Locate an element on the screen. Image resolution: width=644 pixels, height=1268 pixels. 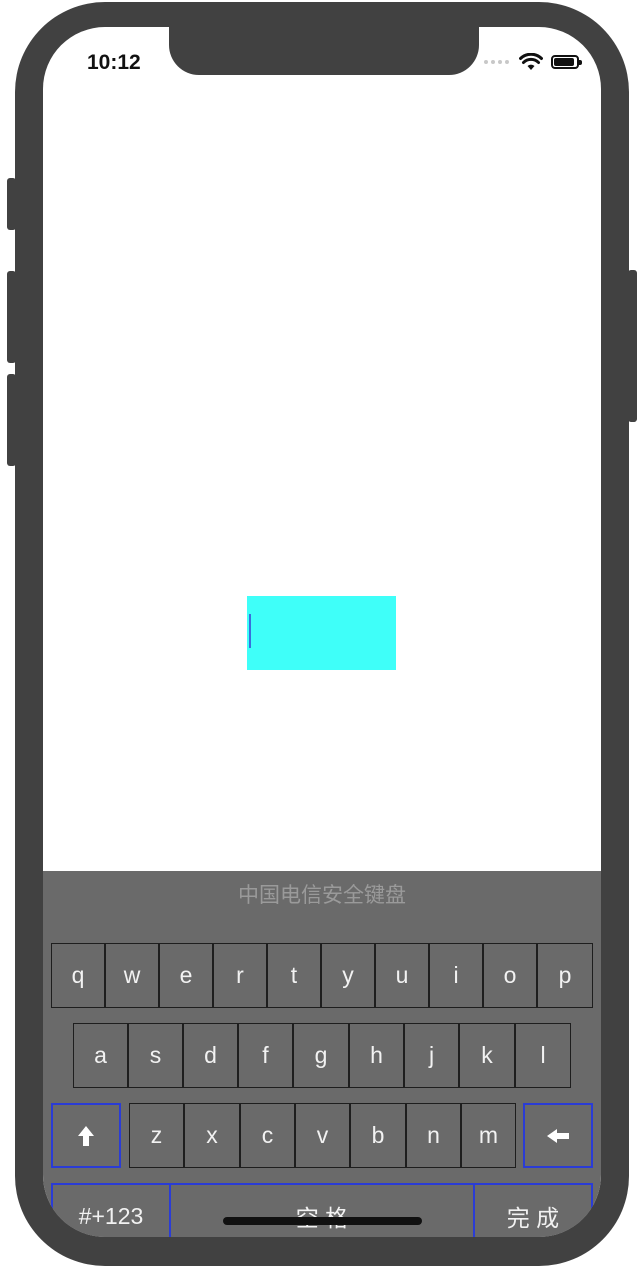
text-caret is located at coordinates (250, 631).